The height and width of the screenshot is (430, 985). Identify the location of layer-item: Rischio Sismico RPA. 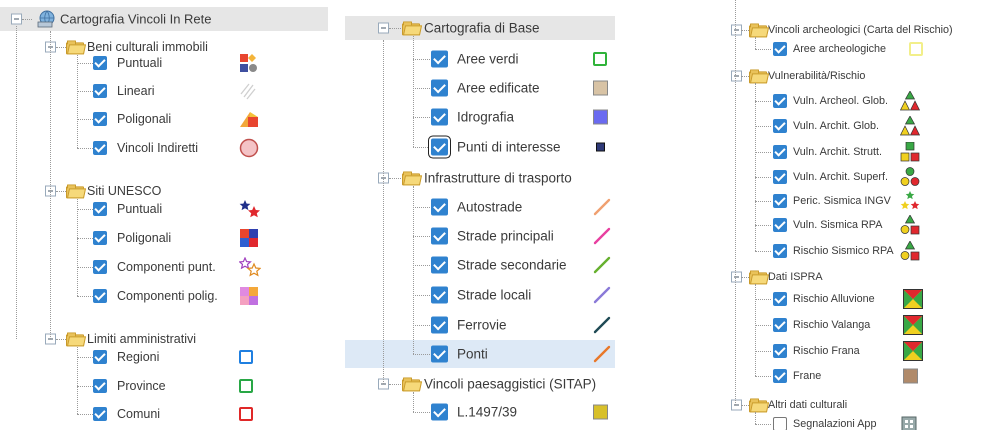
(855, 251).